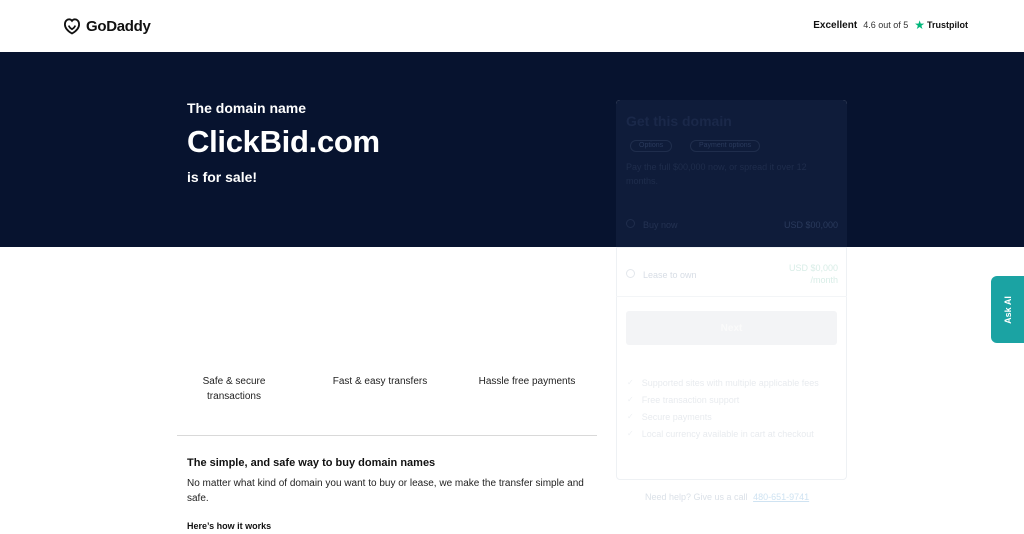 The image size is (1024, 534). I want to click on next-button: Next, so click(731, 328).